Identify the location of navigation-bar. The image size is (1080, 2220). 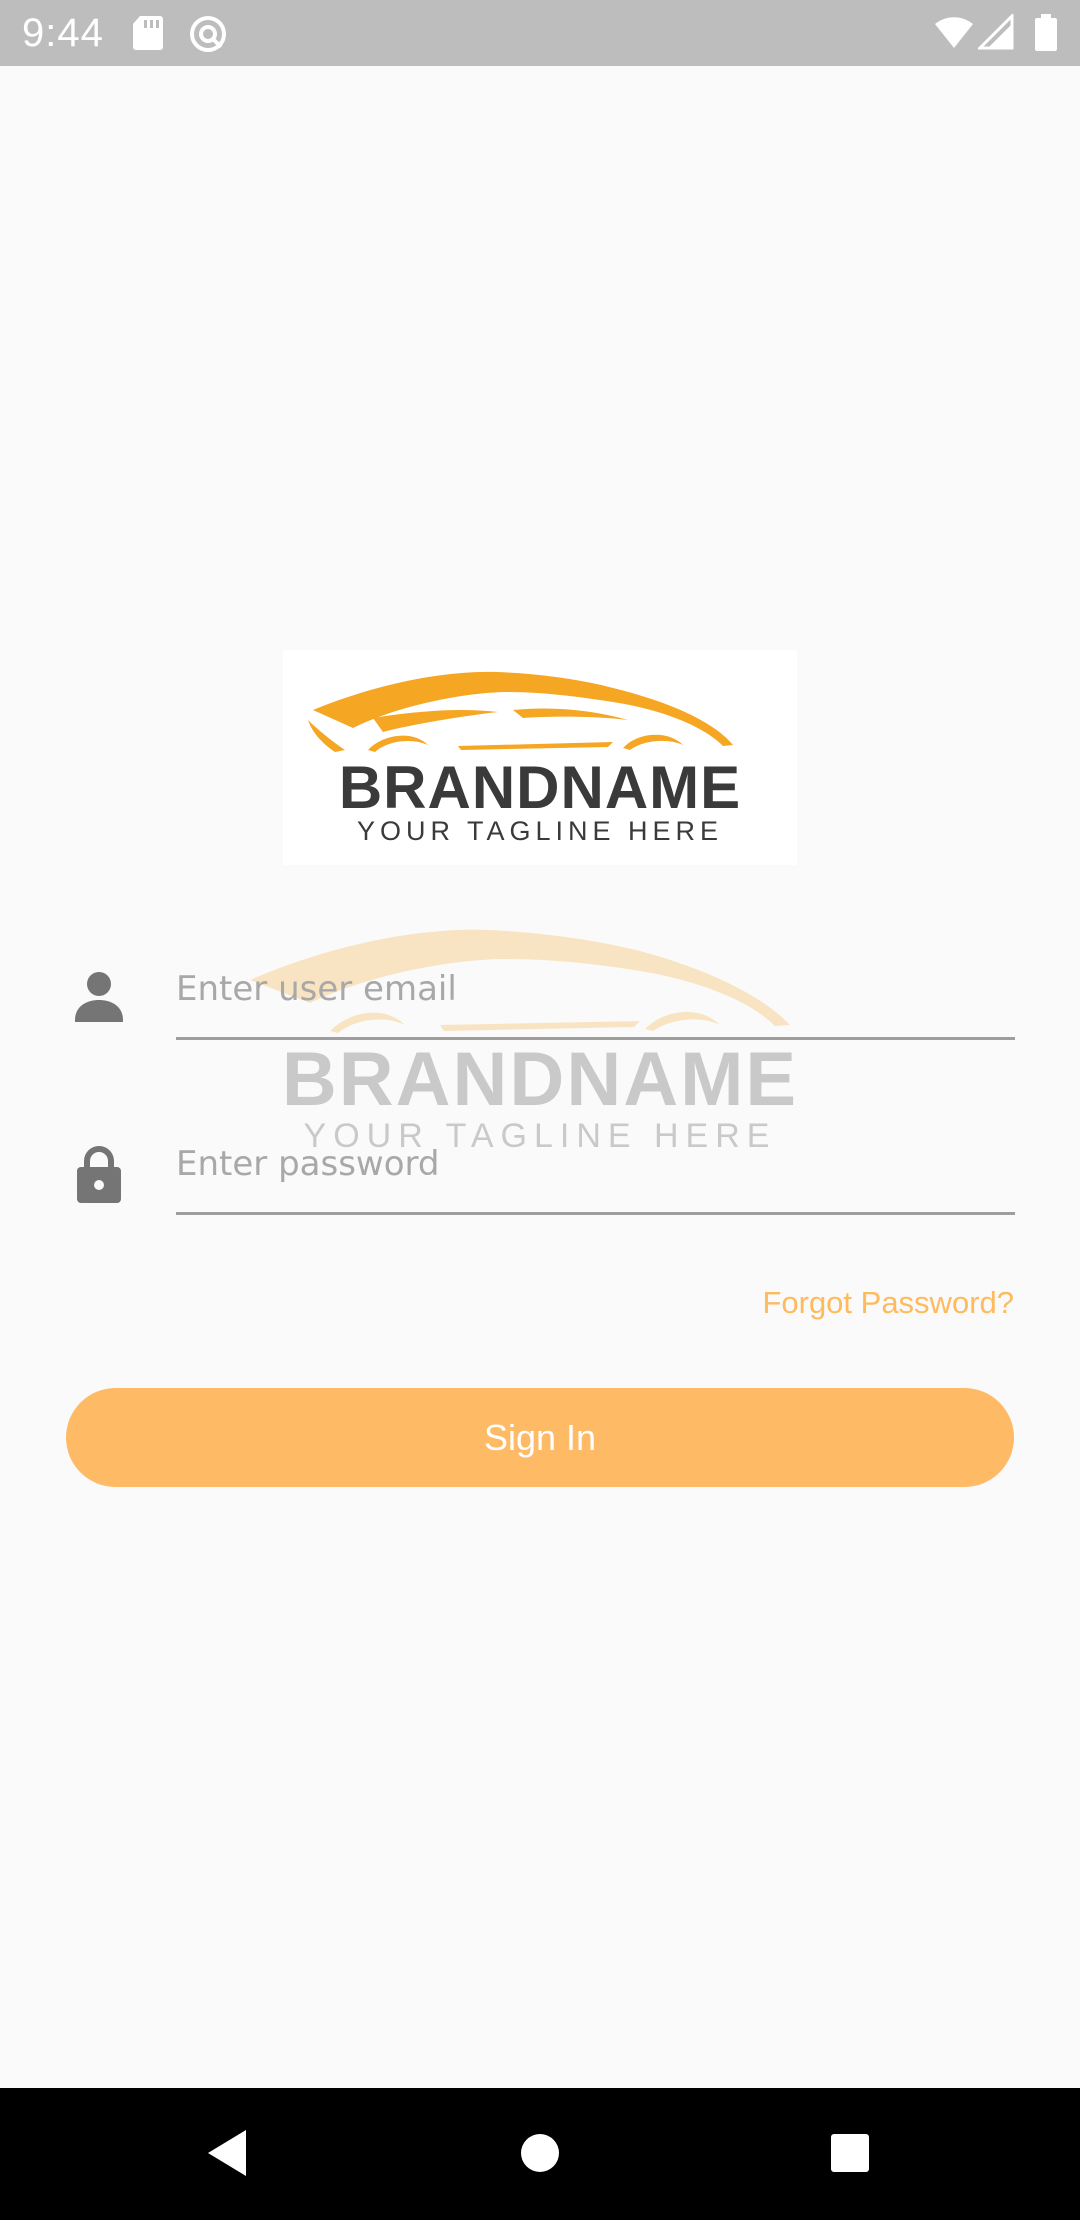
(540, 2154).